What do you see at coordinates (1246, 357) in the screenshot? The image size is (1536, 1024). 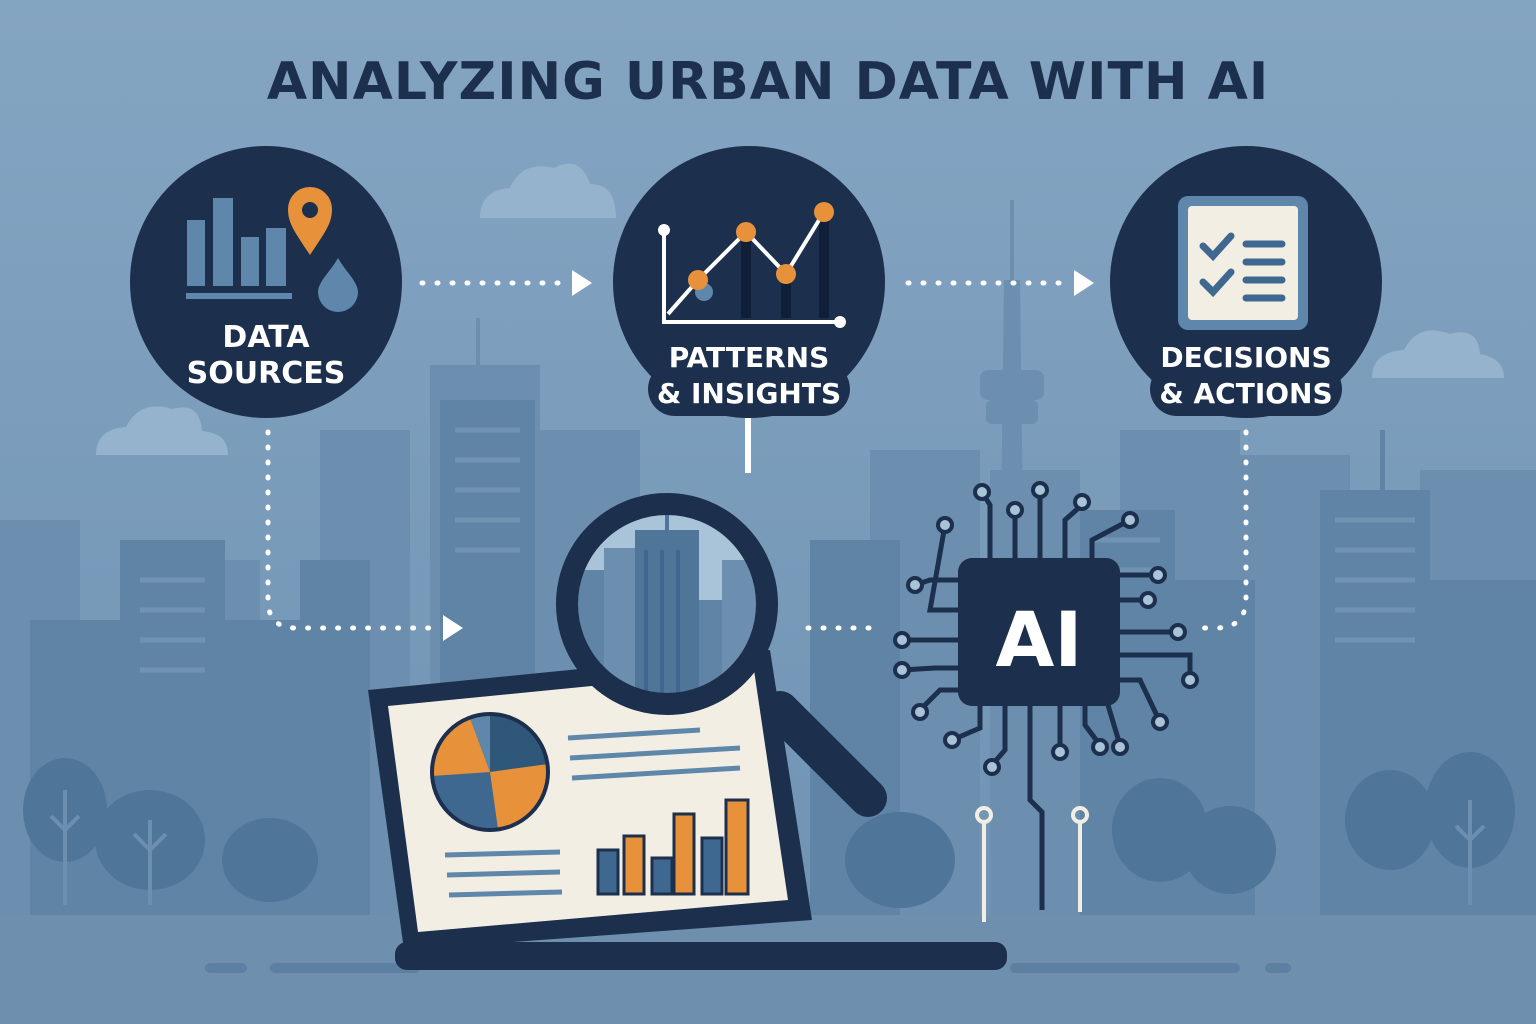 I see `step-label-line: DECISIONS` at bounding box center [1246, 357].